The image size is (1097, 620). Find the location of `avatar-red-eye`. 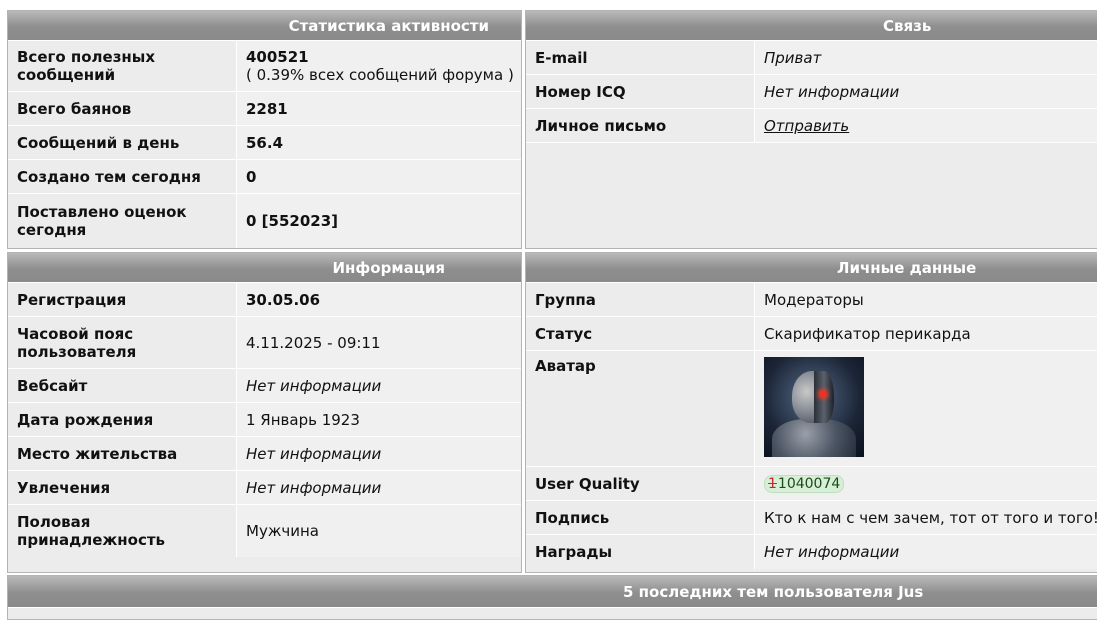

avatar-red-eye is located at coordinates (823, 394).